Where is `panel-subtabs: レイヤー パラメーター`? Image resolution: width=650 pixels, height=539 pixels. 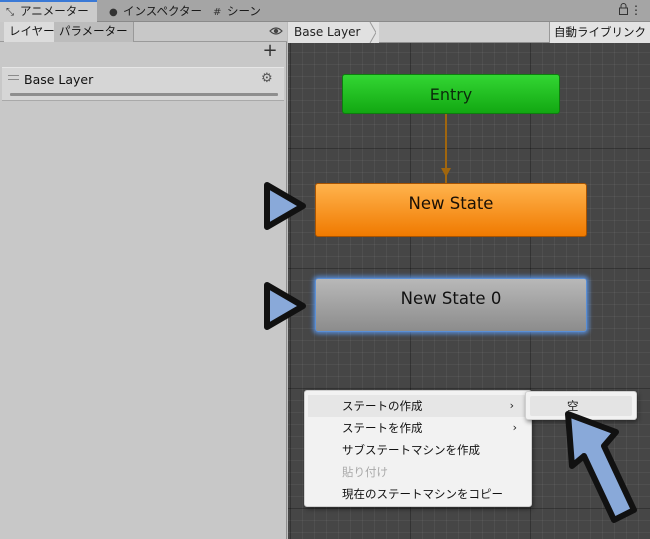 panel-subtabs: レイヤー パラメーター is located at coordinates (143, 32).